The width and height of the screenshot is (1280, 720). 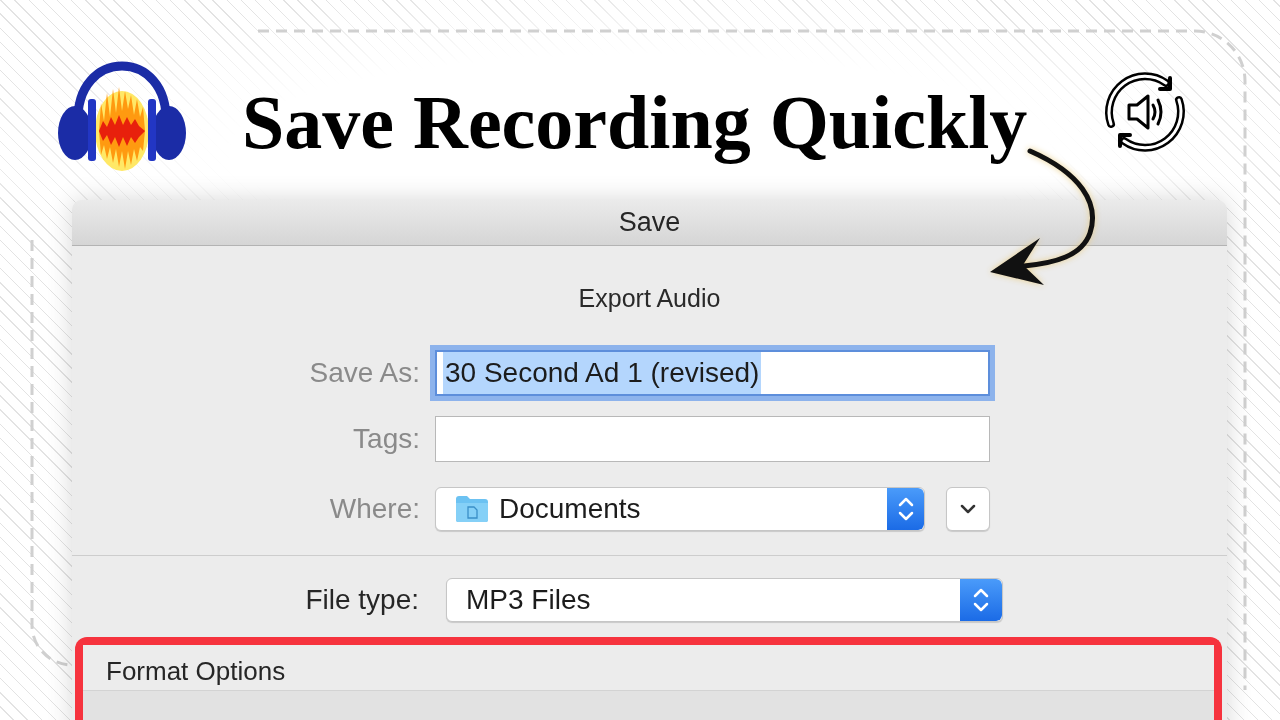 I want to click on file-type-popup: MP3 Files, so click(x=724, y=600).